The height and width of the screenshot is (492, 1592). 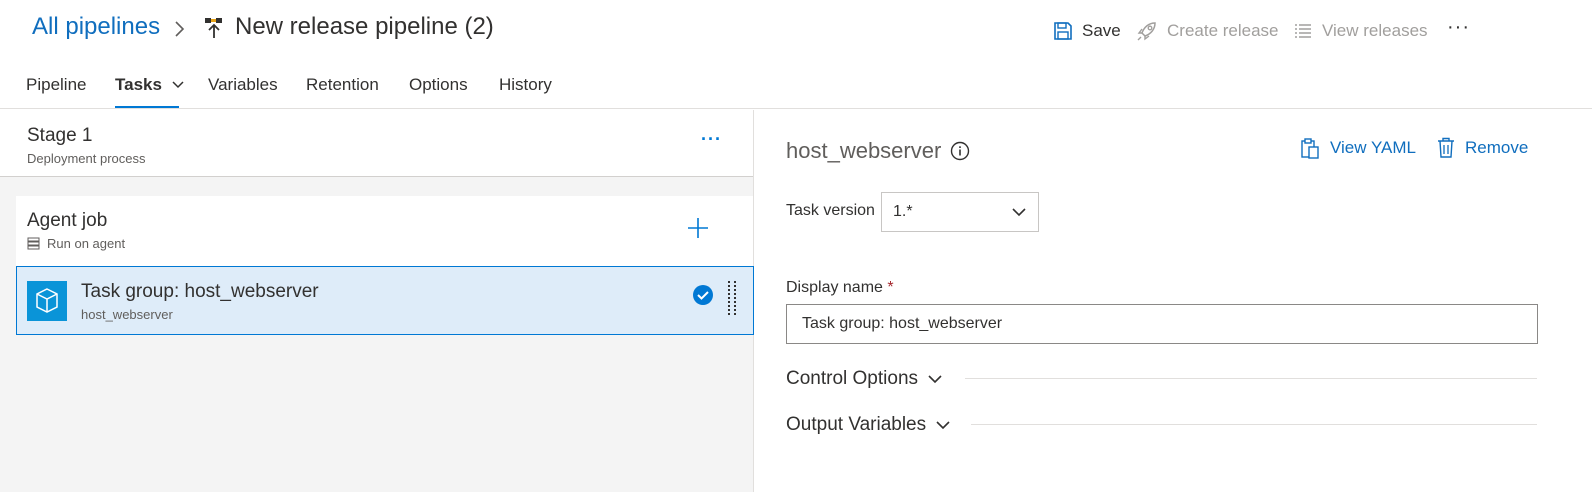 What do you see at coordinates (834, 287) in the screenshot?
I see `display-name-label-text: Display name` at bounding box center [834, 287].